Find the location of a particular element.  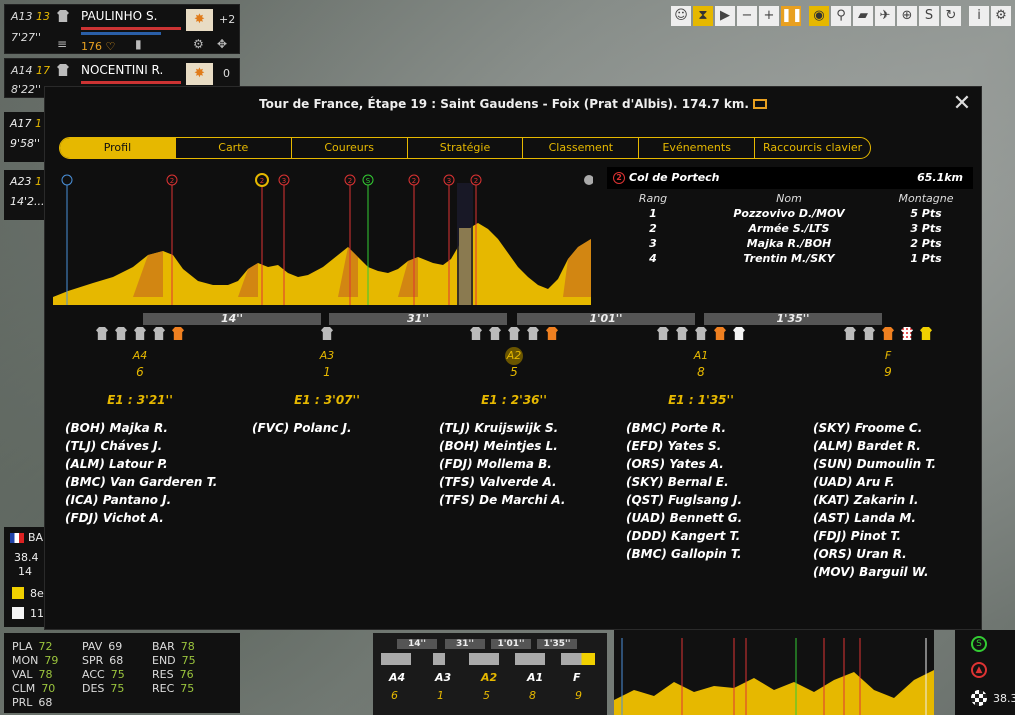

s-icon: S is located at coordinates (929, 16).